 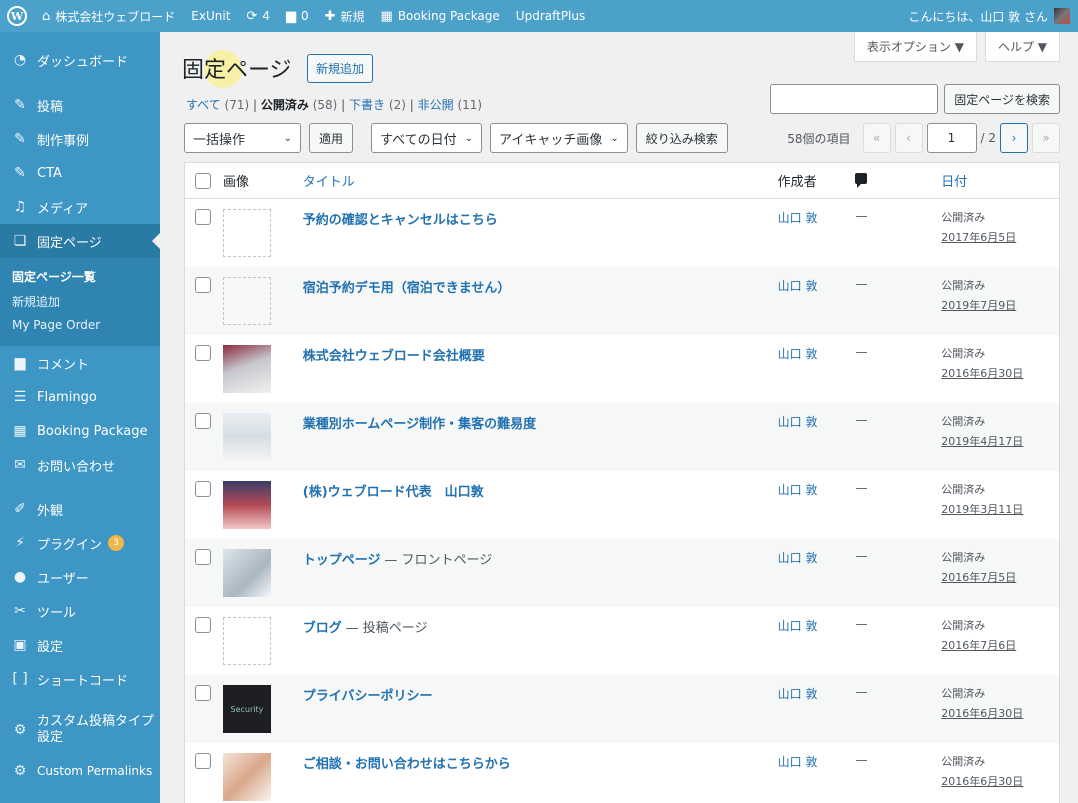 What do you see at coordinates (622, 233) in the screenshot?
I see `table-row: 予約の確認とキャンセルはこちら 山口 敦 — 公開済み 2017年6月5日` at bounding box center [622, 233].